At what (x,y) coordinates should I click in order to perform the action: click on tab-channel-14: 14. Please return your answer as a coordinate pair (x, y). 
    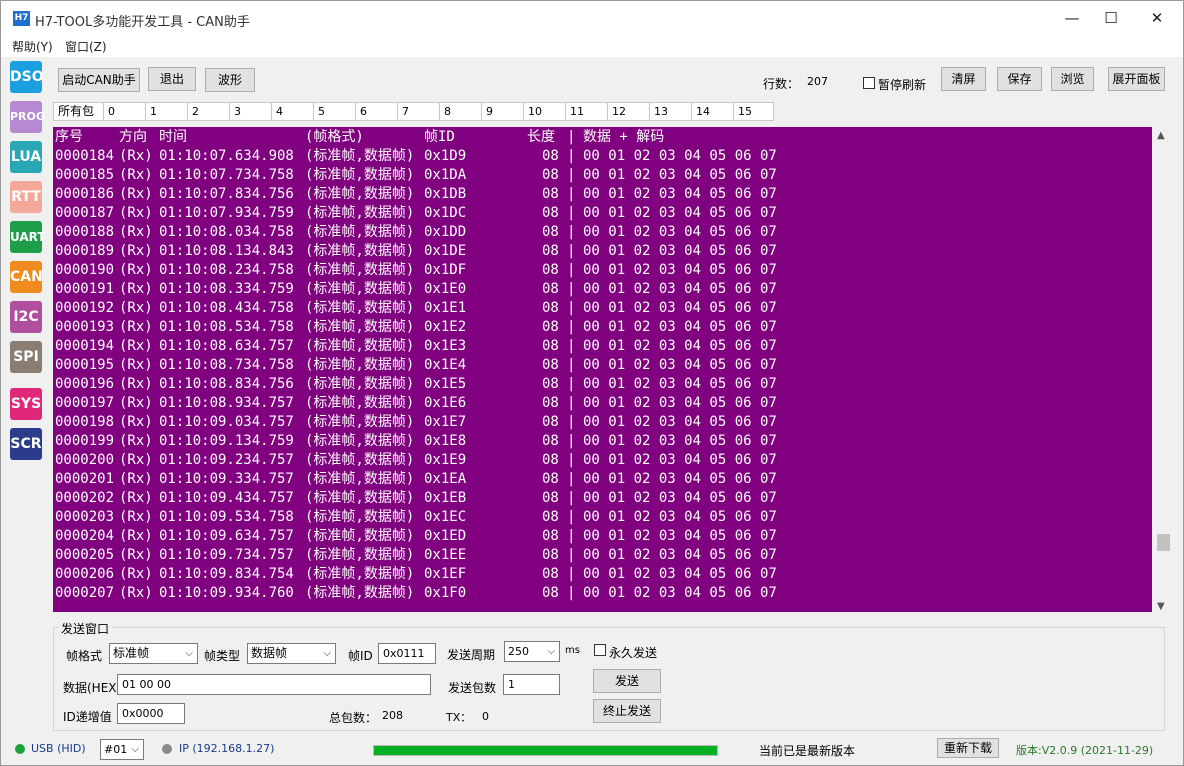
    Looking at the image, I should click on (713, 111).